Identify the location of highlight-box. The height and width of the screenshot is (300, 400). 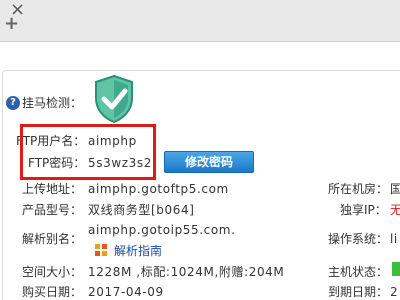
(88, 152).